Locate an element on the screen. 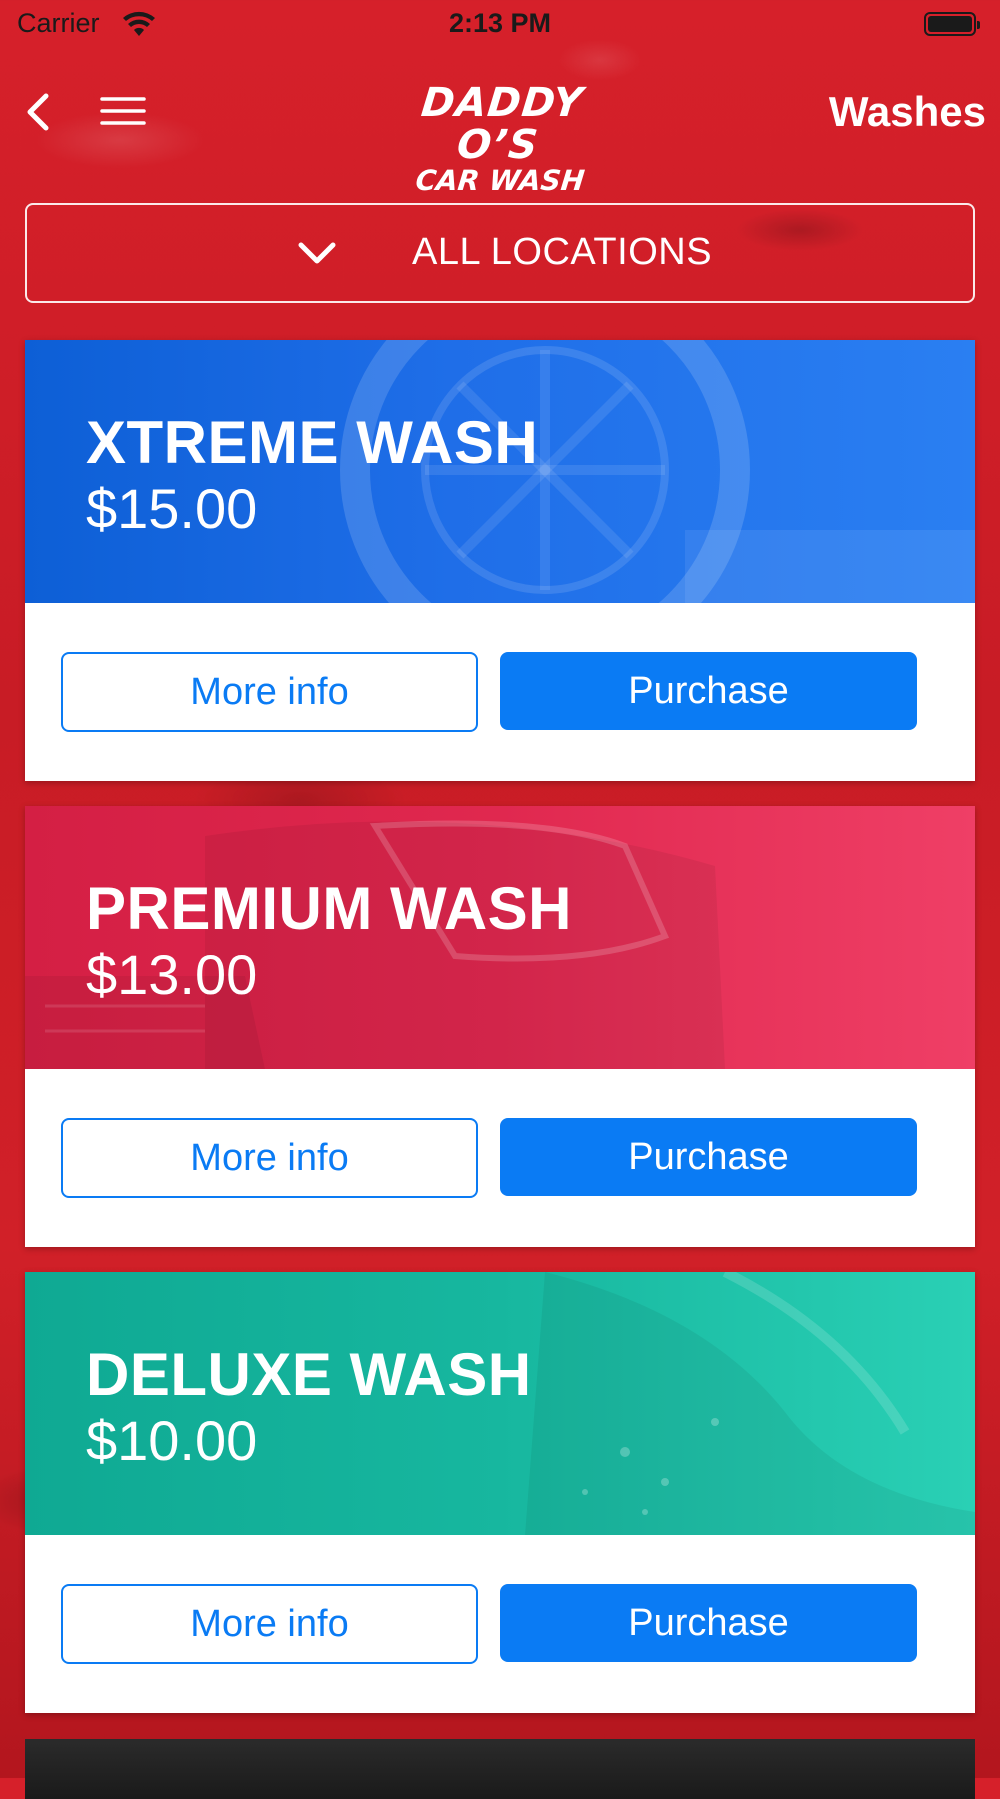  back-icon is located at coordinates (39, 112).